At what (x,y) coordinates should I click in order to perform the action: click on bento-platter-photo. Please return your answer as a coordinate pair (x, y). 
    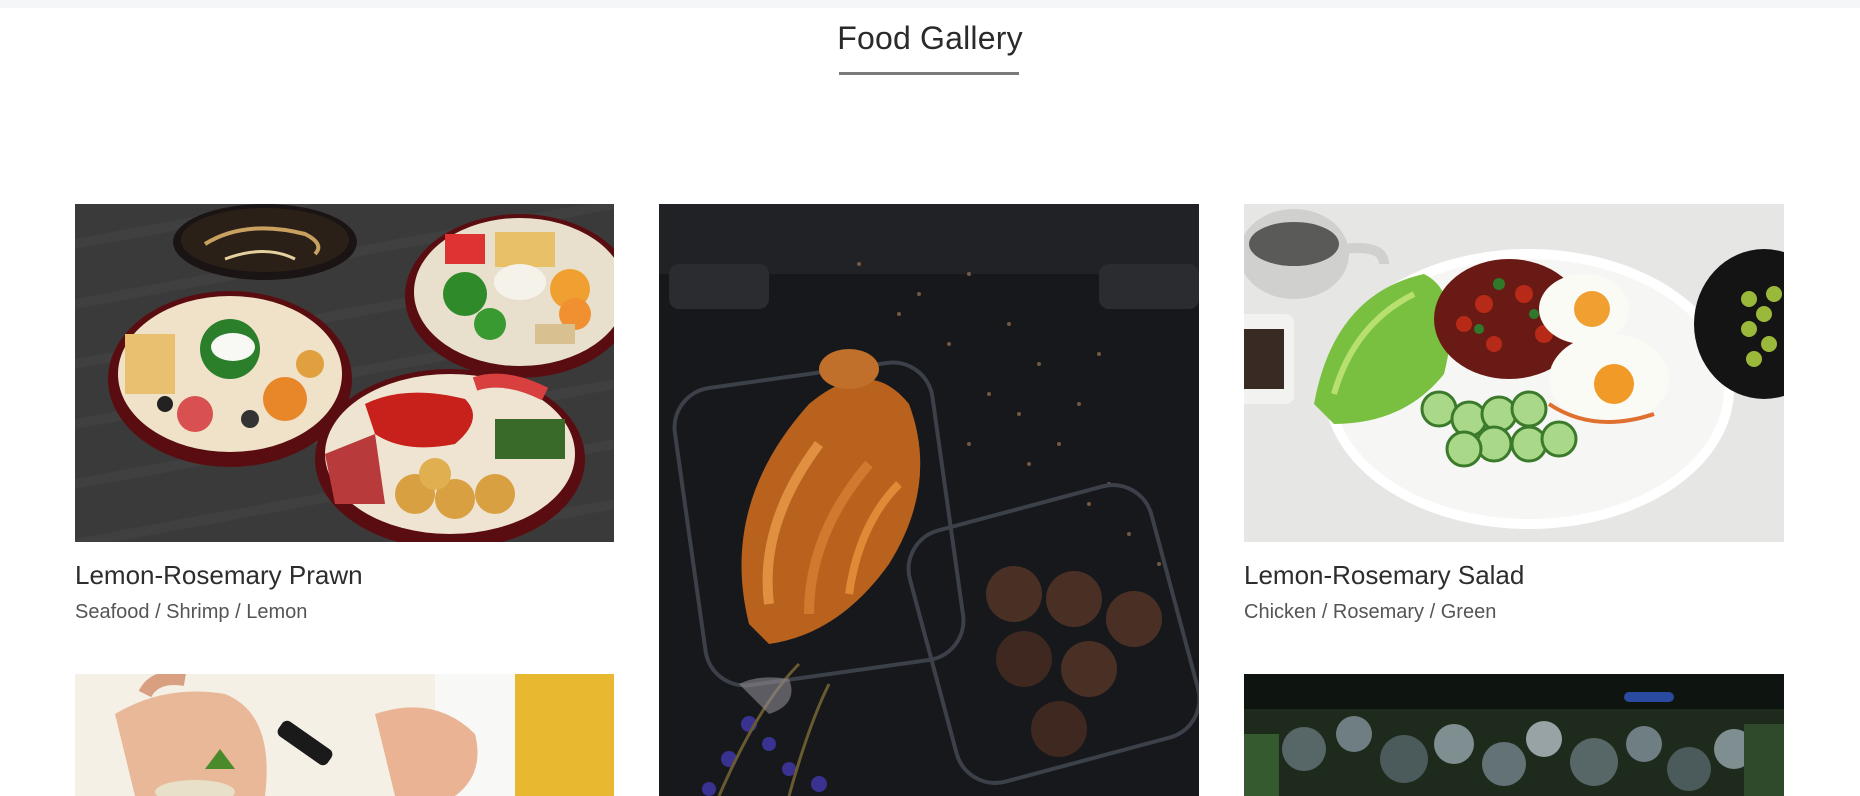
    Looking at the image, I should click on (344, 373).